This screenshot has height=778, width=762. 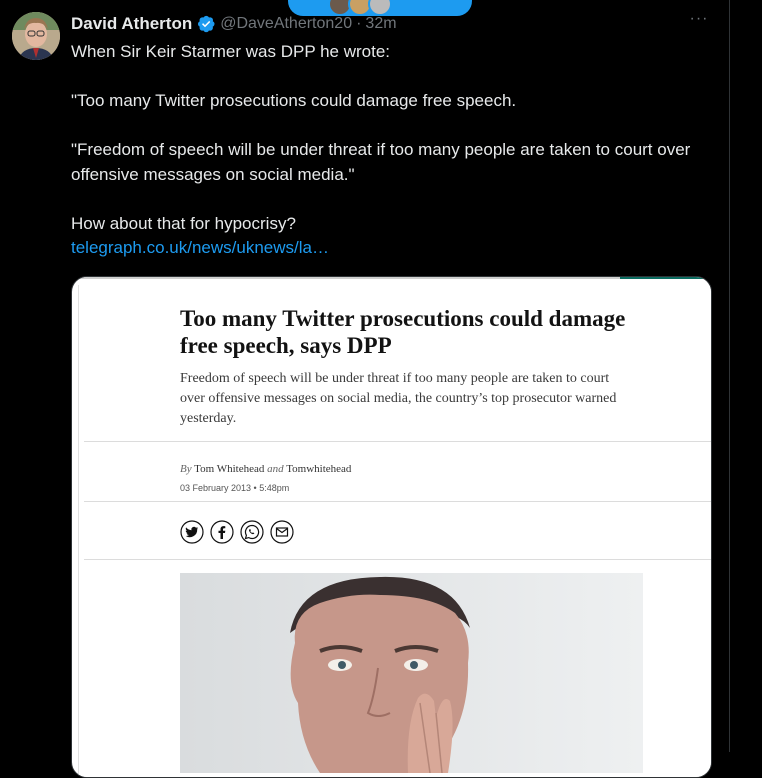 I want to click on article-byline: By Tom Whitehead and Tomwhitehead, so click(x=265, y=469).